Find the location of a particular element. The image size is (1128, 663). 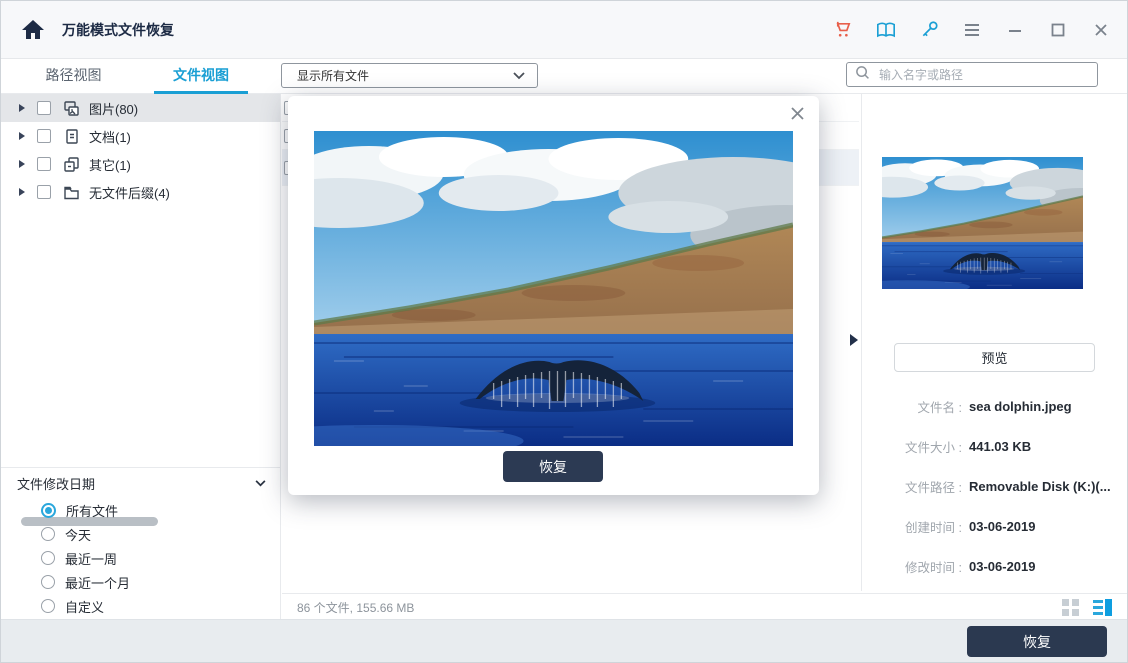

sidebar-item-label: 文档(1) is located at coordinates (110, 137).